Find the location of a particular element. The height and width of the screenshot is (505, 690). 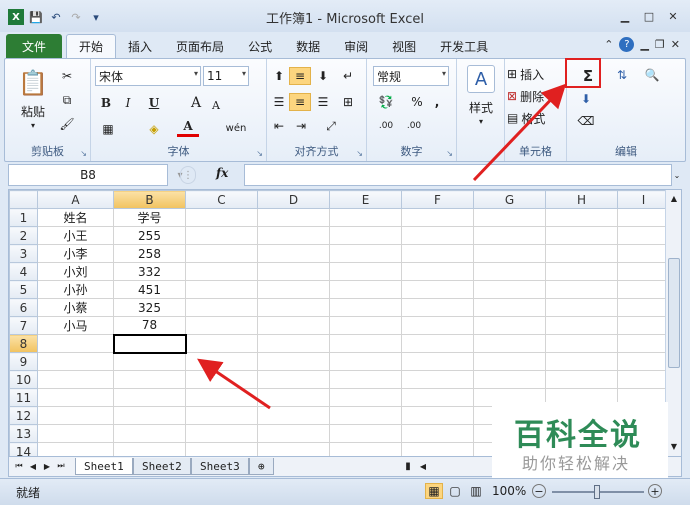

font-launcher-icon: ↘ is located at coordinates (259, 153).